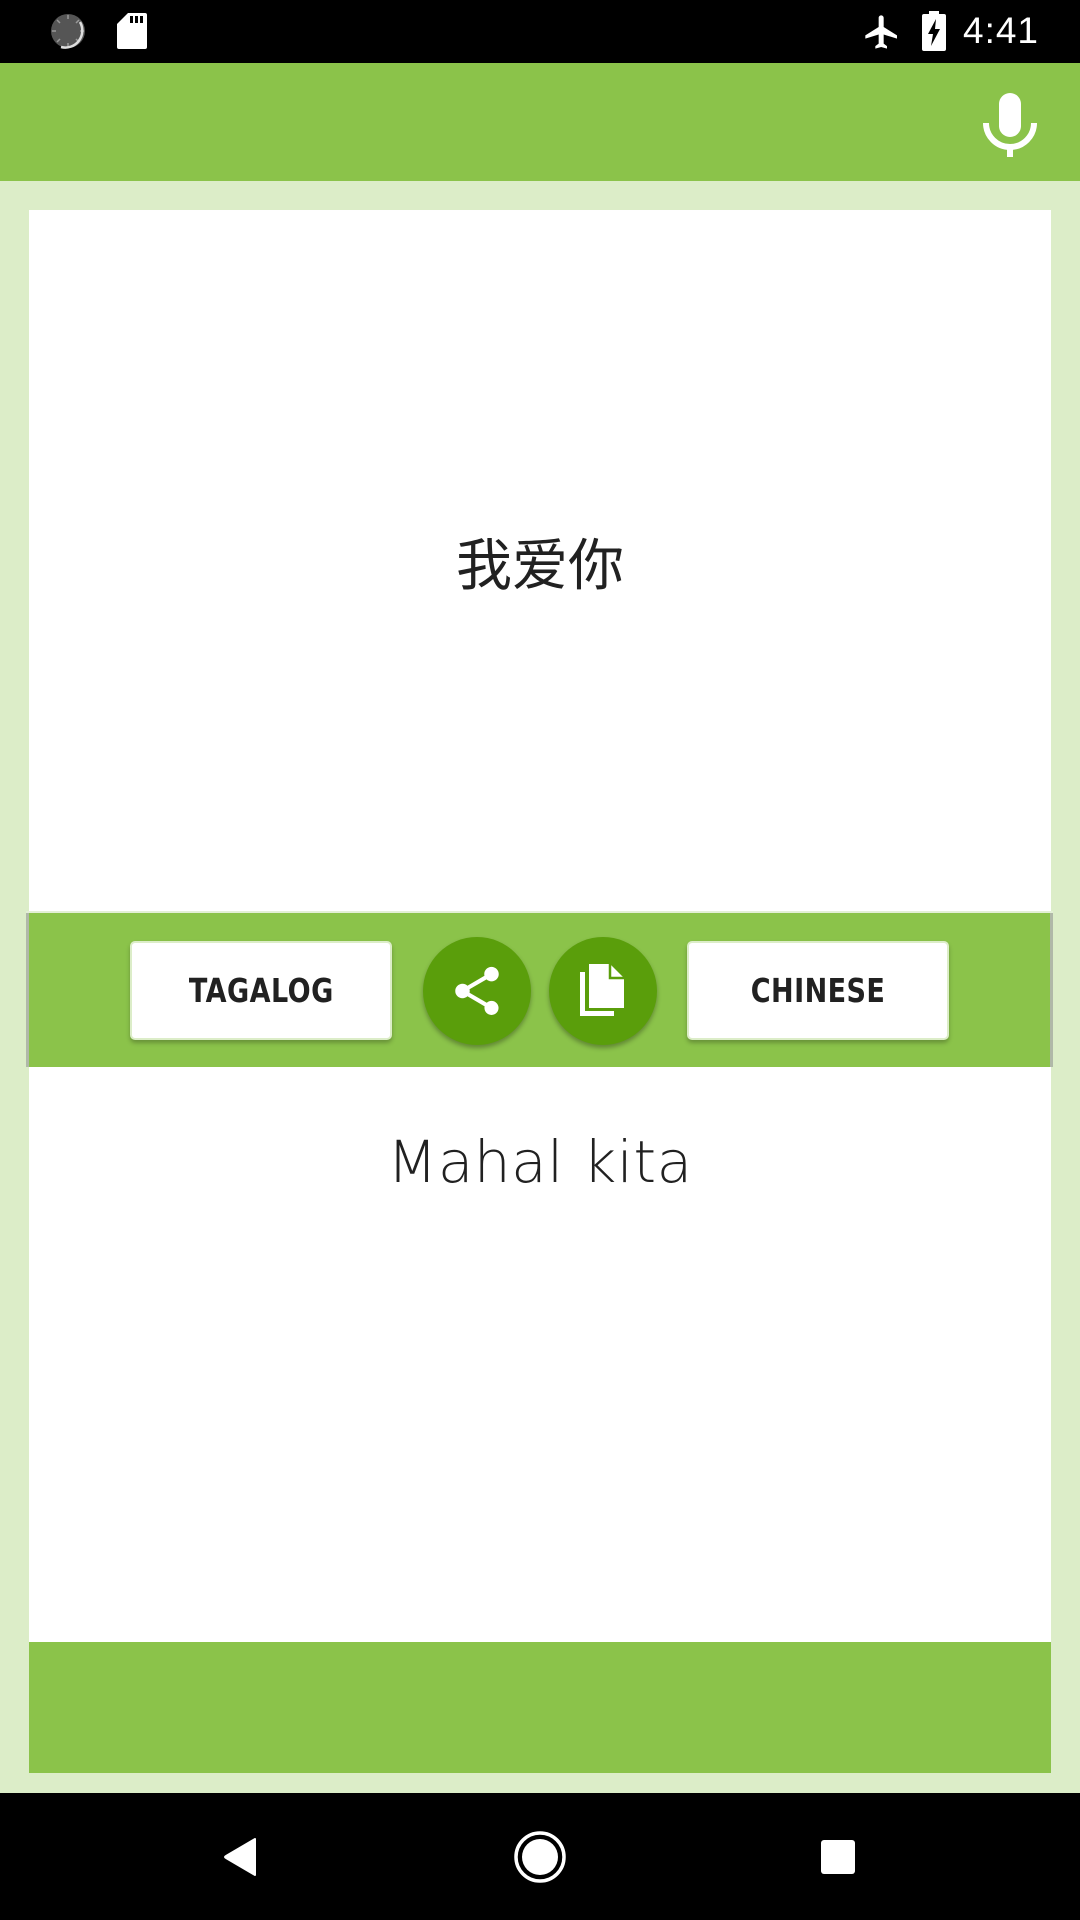 Image resolution: width=1080 pixels, height=1920 pixels. What do you see at coordinates (540, 1162) in the screenshot?
I see `target-text: Mahal kita` at bounding box center [540, 1162].